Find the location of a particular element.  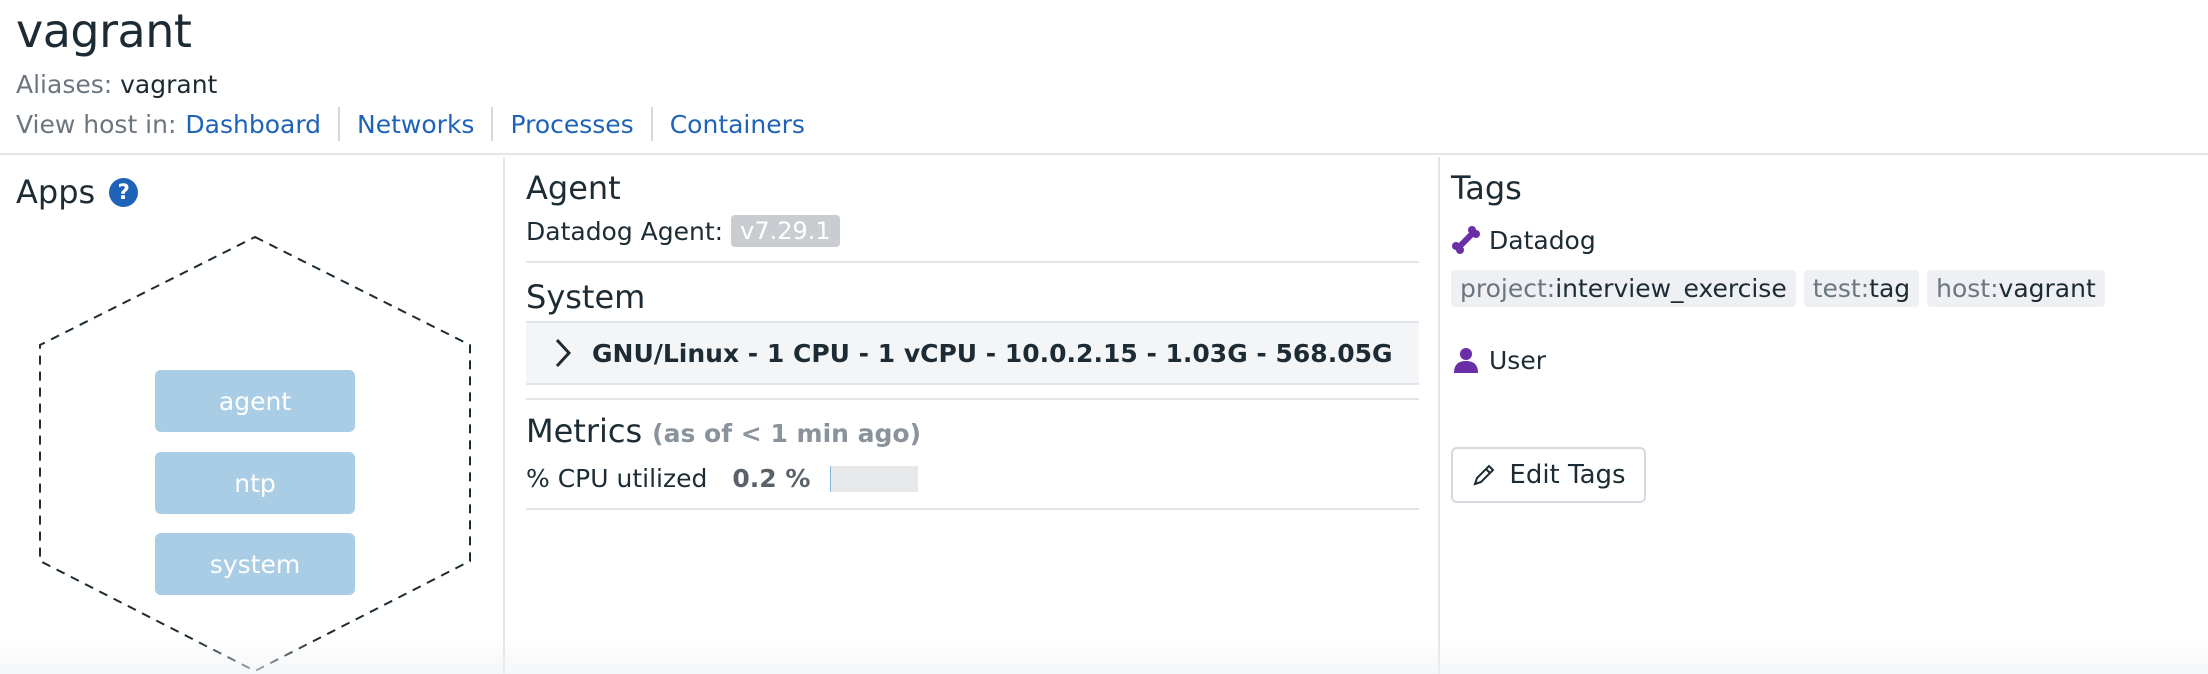

link-networks: Networks is located at coordinates (415, 124).